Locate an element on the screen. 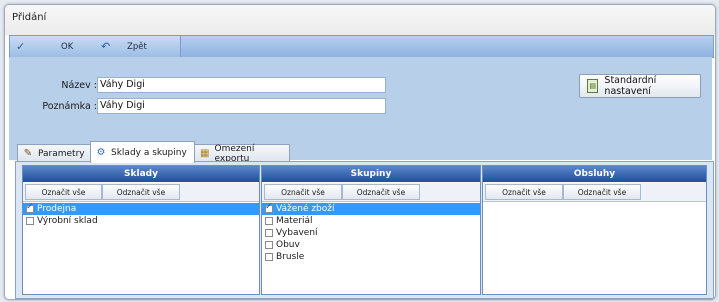  toolbar-group: ✓ OK ↶ Zpět is located at coordinates (95, 46).